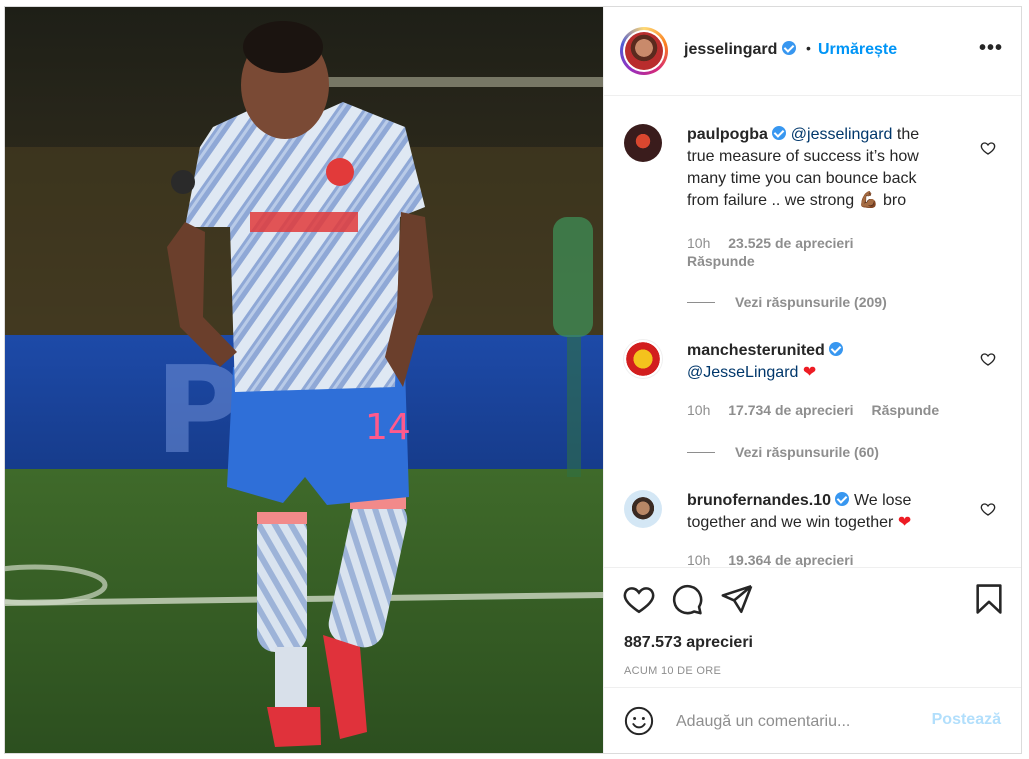 The width and height of the screenshot is (1029, 759). What do you see at coordinates (388, 427) in the screenshot?
I see `svg-text: 14` at bounding box center [388, 427].